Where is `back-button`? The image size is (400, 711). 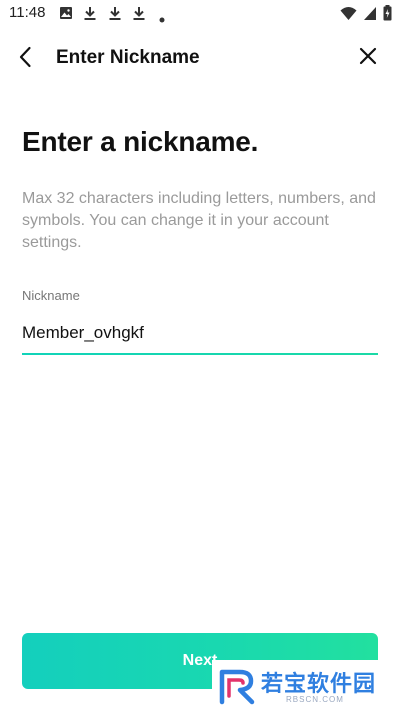
back-button is located at coordinates (25, 59).